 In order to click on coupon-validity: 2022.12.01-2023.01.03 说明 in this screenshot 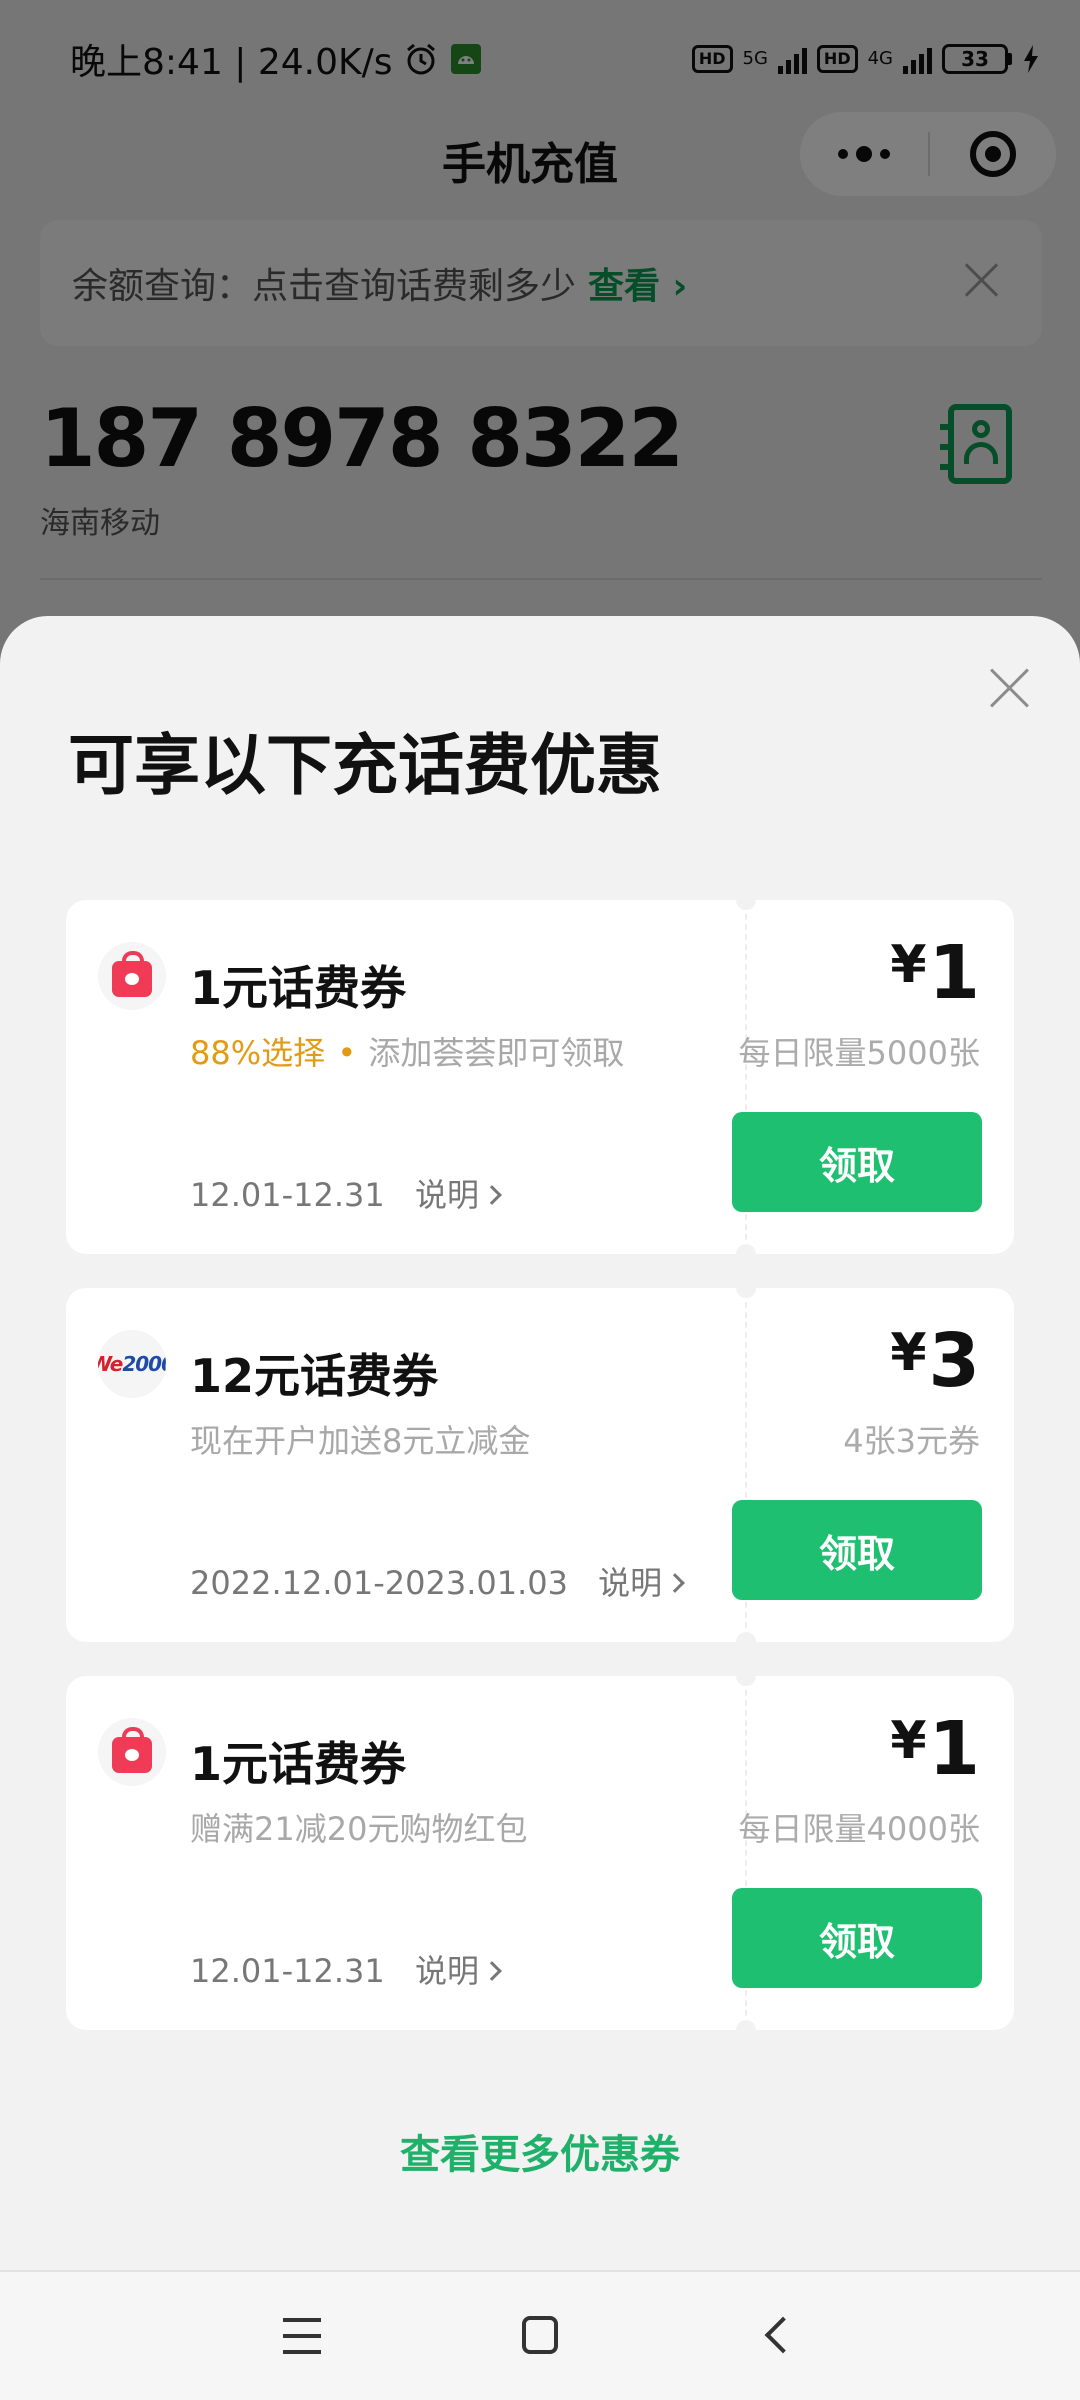, I will do `click(438, 1581)`.